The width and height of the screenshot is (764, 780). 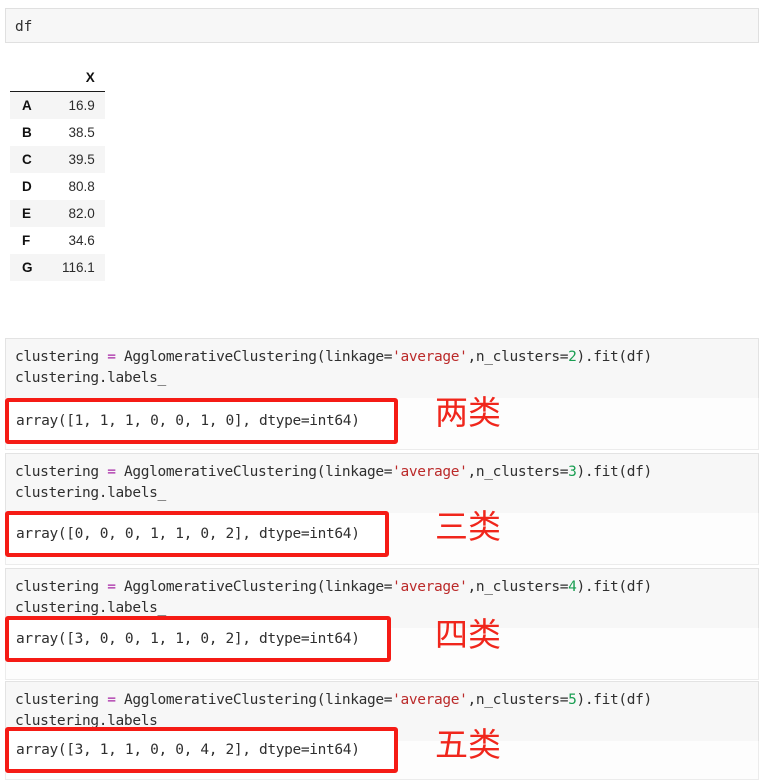 What do you see at coordinates (80, 186) in the screenshot?
I see `table-cell-value: 80.8` at bounding box center [80, 186].